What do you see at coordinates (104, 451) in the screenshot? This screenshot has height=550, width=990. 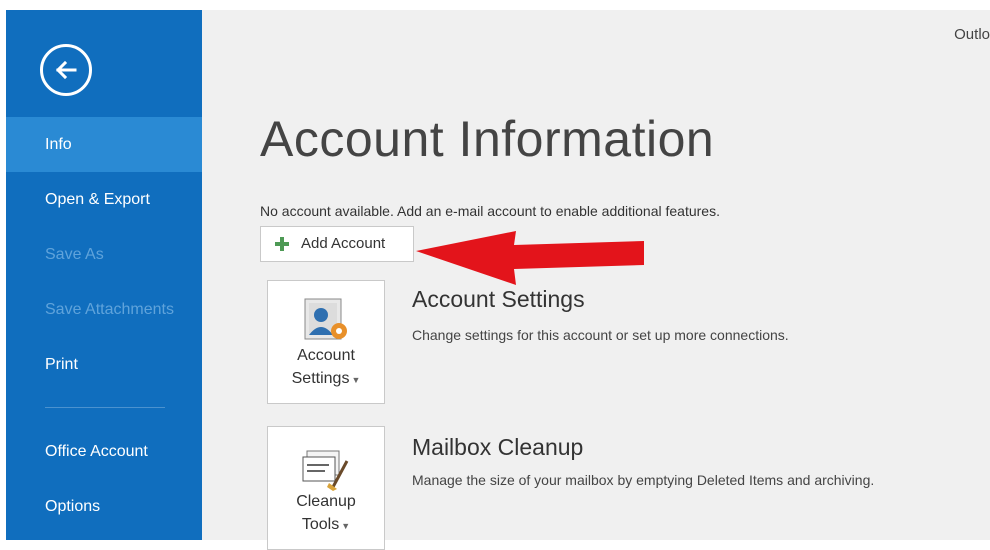 I see `sidebar-item-office-account: Office Account` at bounding box center [104, 451].